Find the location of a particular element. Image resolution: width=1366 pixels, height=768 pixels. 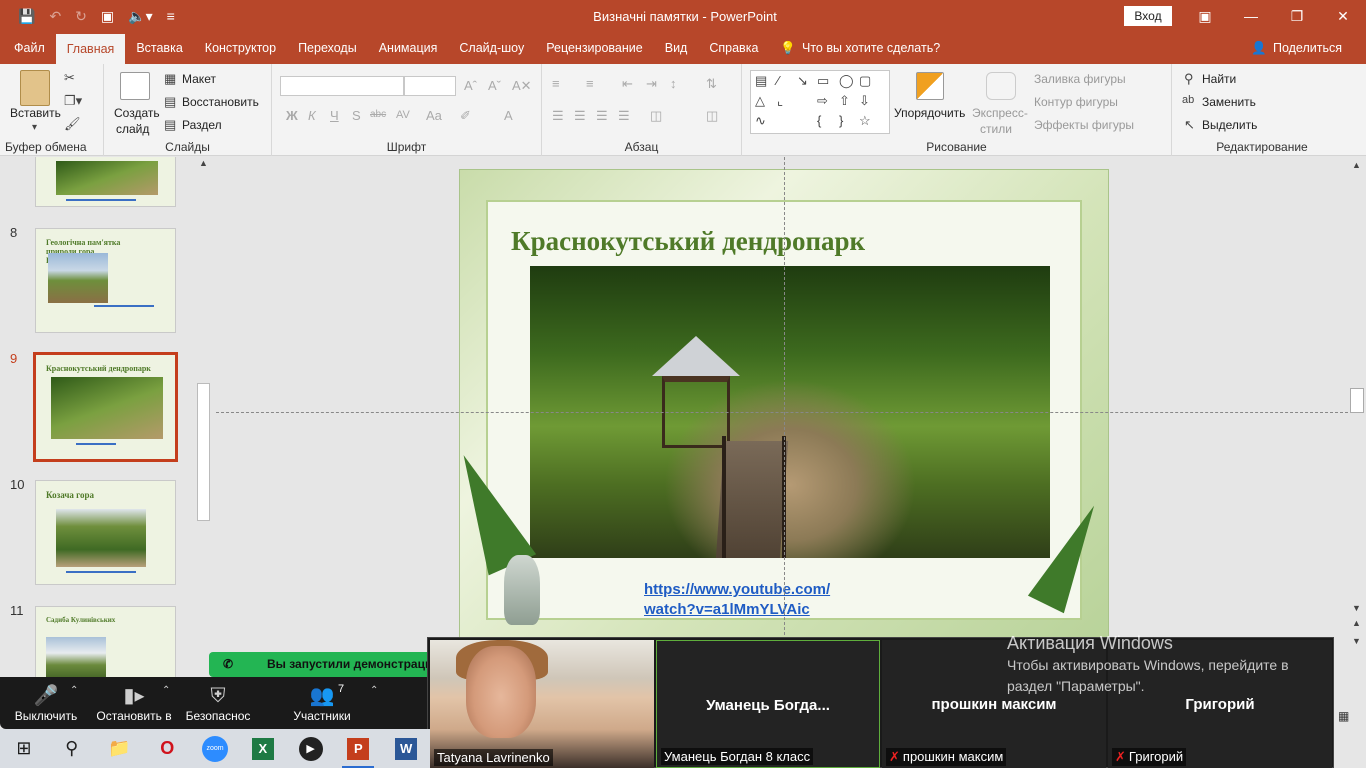

paste-icon is located at coordinates (35, 88).